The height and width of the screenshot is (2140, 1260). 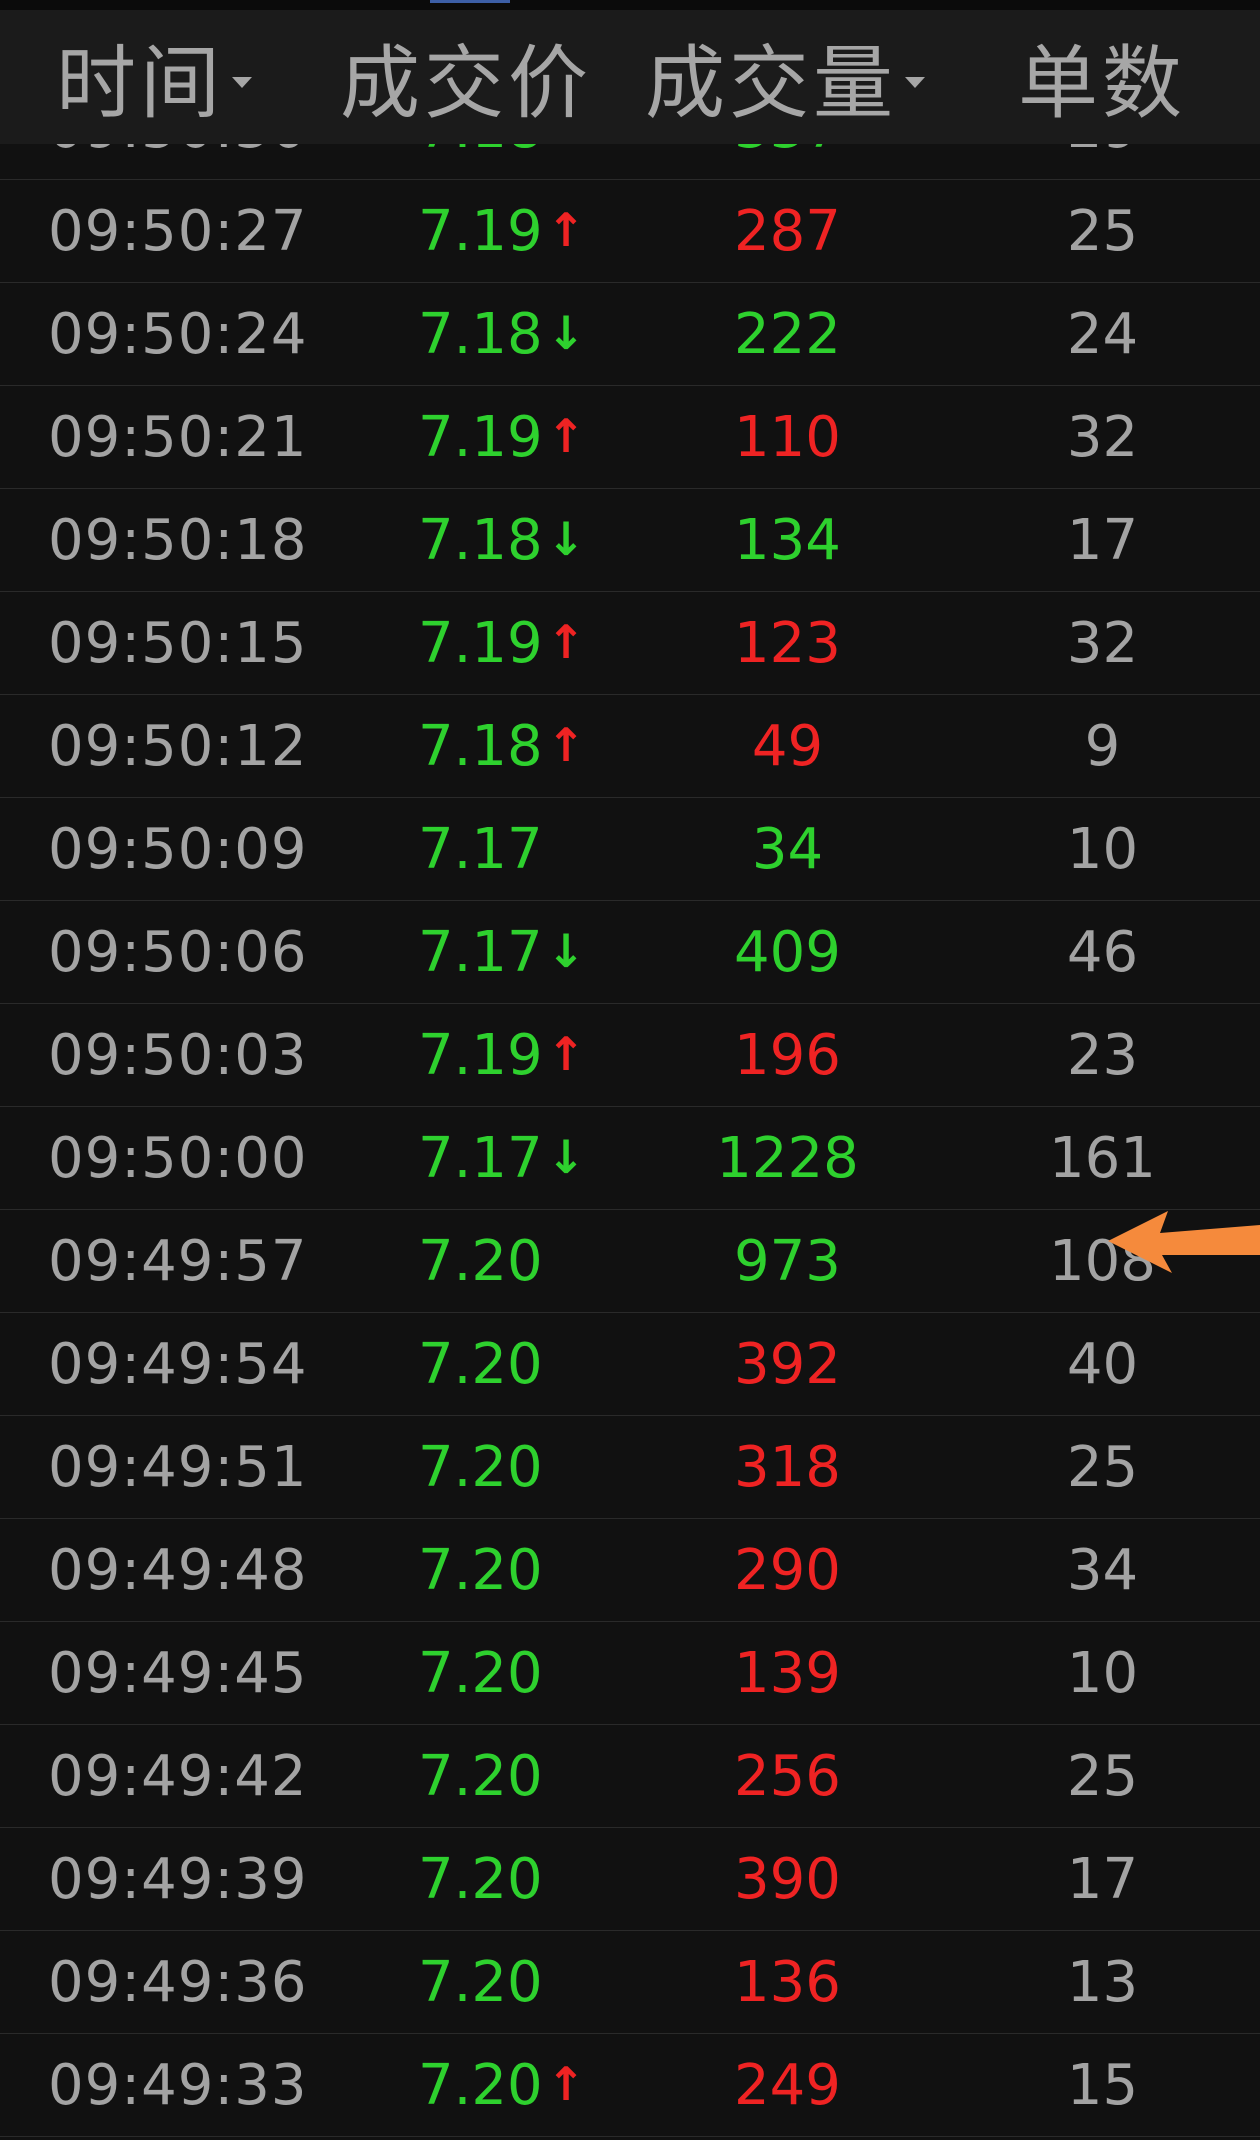 What do you see at coordinates (787, 952) in the screenshot?
I see `trade-volume: 409` at bounding box center [787, 952].